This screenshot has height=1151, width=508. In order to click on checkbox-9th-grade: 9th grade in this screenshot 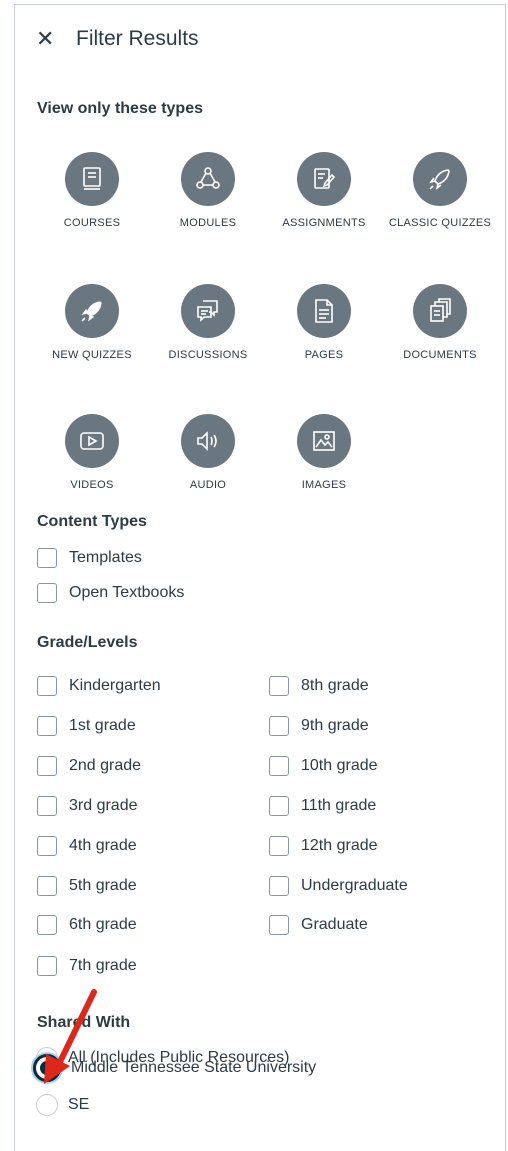, I will do `click(319, 726)`.